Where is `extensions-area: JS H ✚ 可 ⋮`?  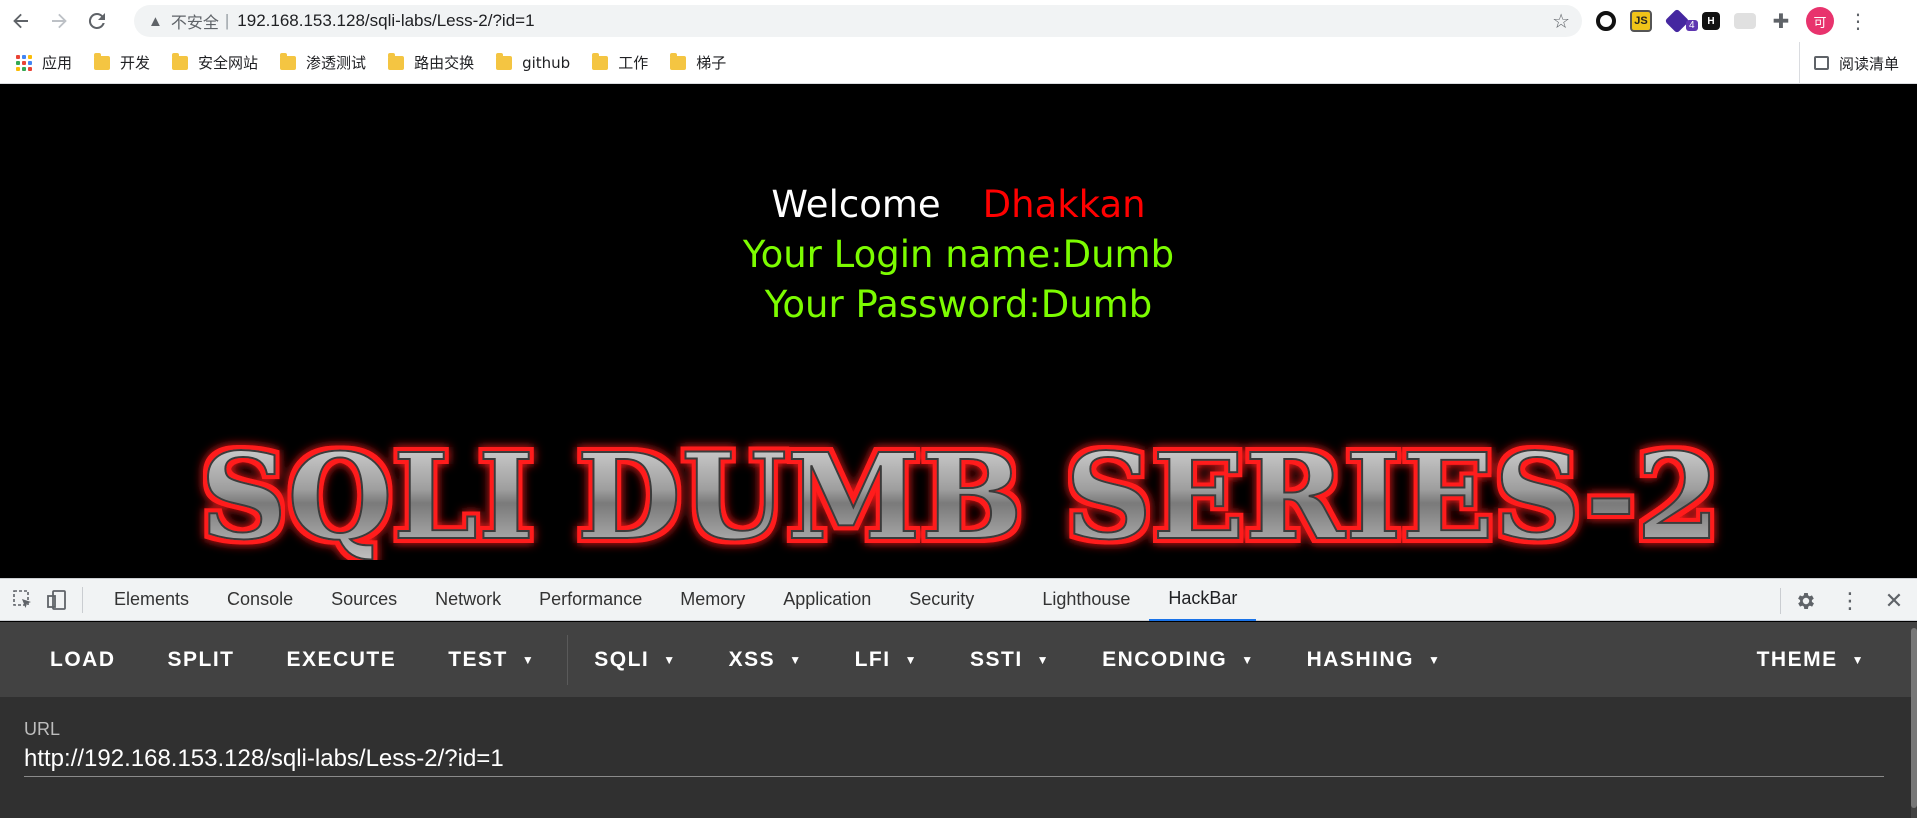
extensions-area: JS H ✚ 可 ⋮ is located at coordinates (1732, 21).